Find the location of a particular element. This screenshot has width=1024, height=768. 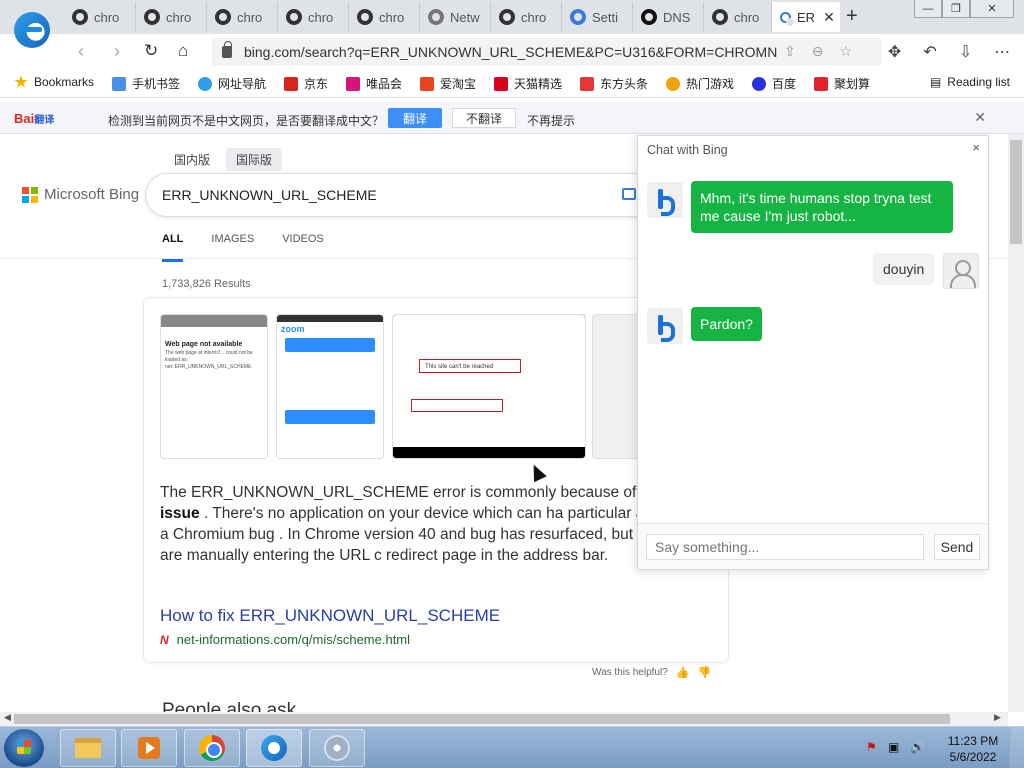

bookmark-label: 天猫精选 is located at coordinates (538, 84).